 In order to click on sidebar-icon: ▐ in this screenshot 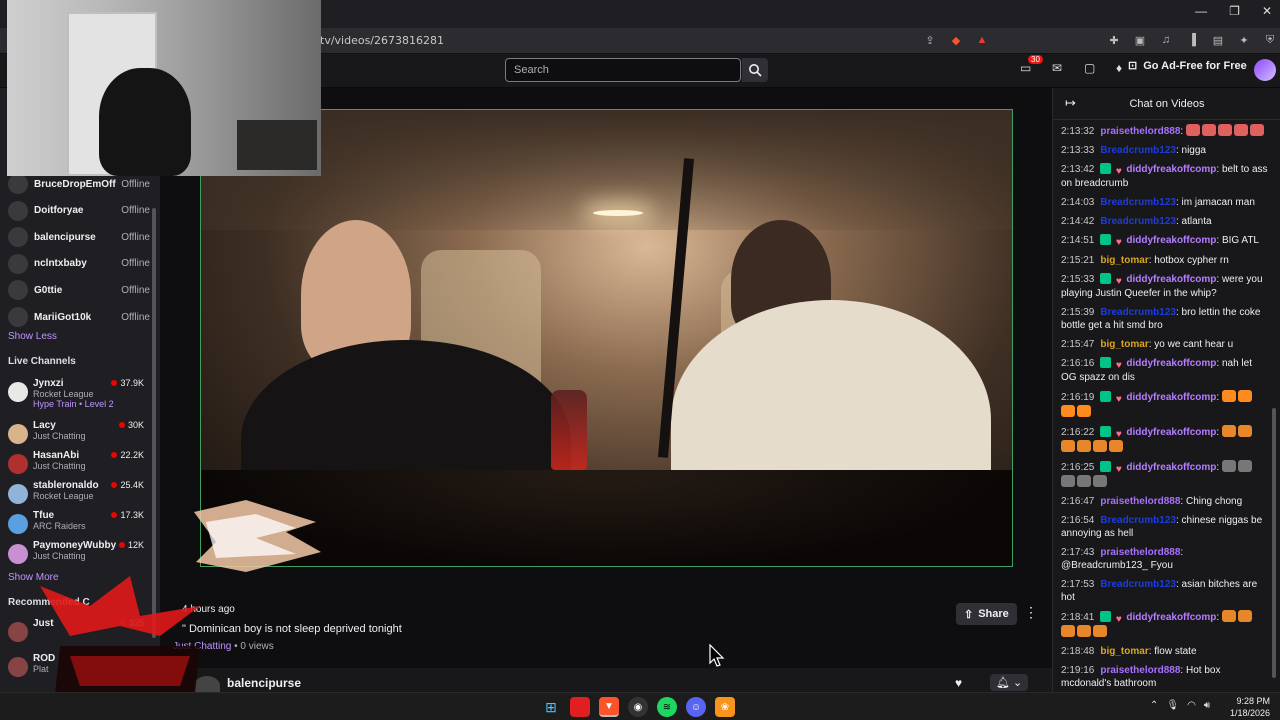, I will do `click(1192, 40)`.